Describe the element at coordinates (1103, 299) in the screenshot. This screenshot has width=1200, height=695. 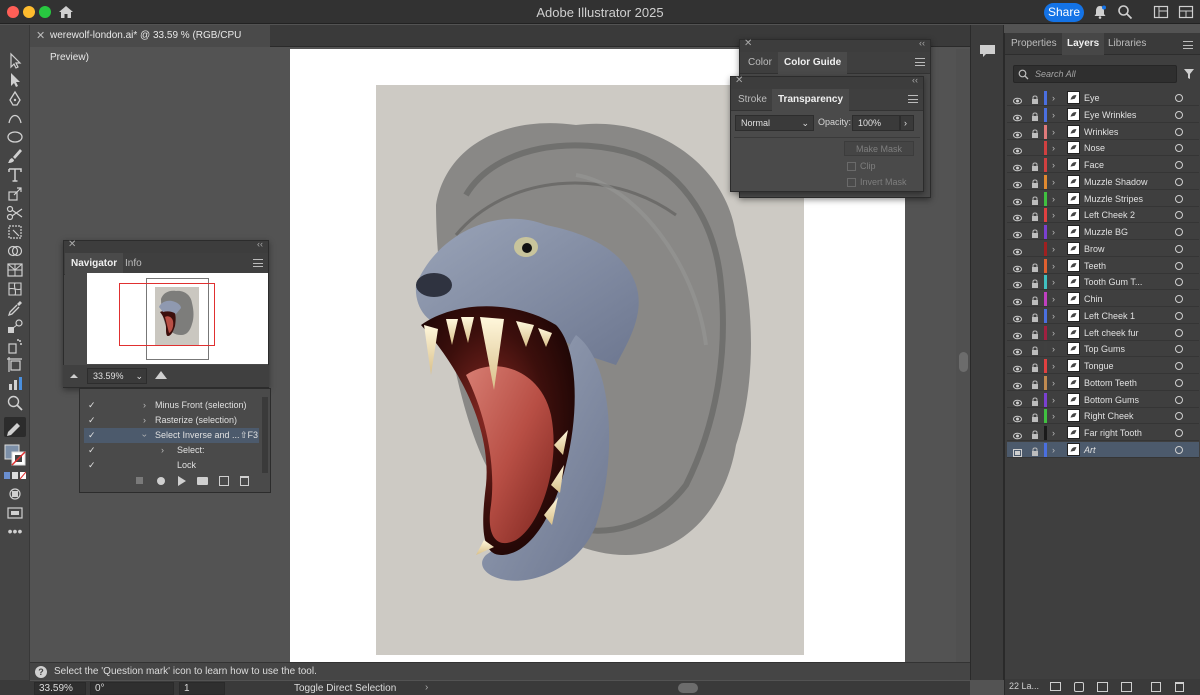
I see `layer-row: › Chin` at that location.